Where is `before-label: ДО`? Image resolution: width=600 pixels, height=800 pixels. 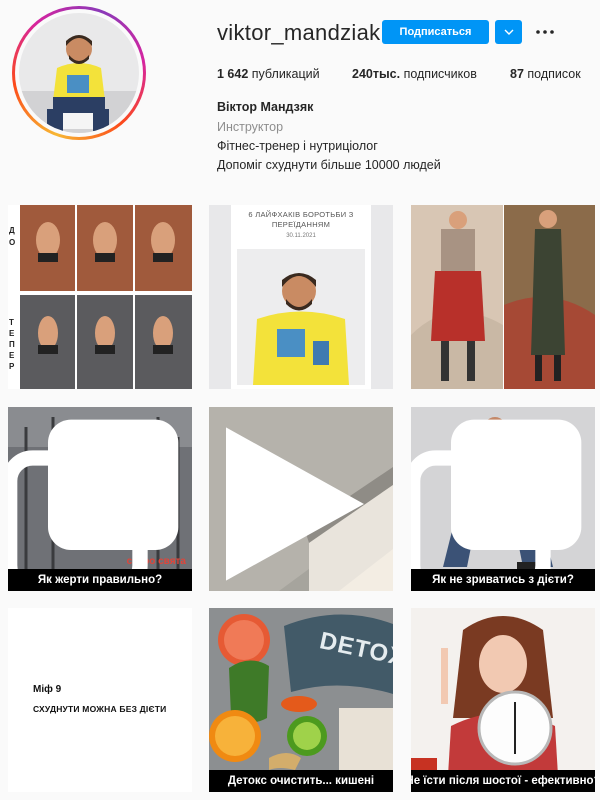 before-label: ДО is located at coordinates (12, 236).